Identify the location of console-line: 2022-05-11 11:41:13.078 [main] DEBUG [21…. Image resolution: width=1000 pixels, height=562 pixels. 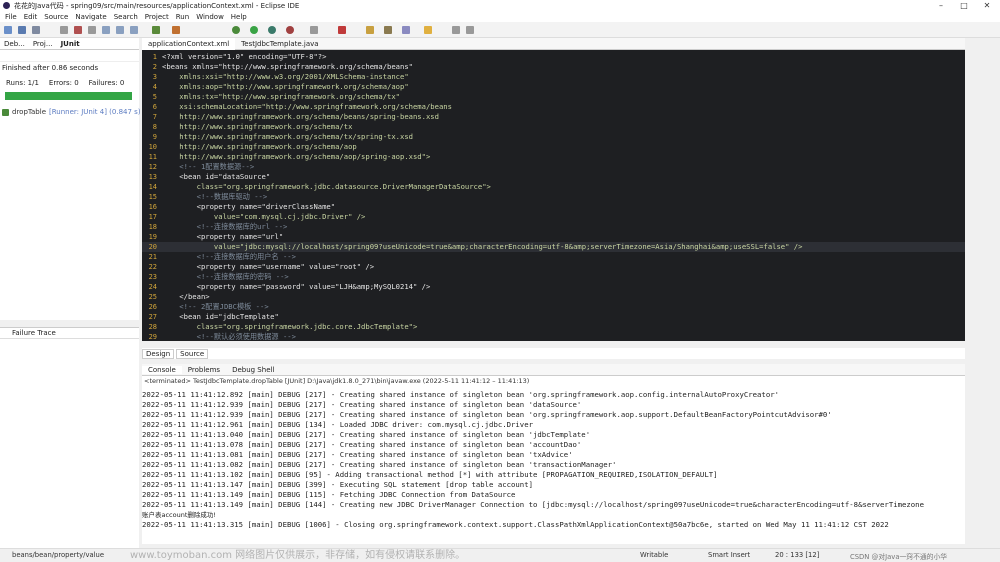
(362, 444).